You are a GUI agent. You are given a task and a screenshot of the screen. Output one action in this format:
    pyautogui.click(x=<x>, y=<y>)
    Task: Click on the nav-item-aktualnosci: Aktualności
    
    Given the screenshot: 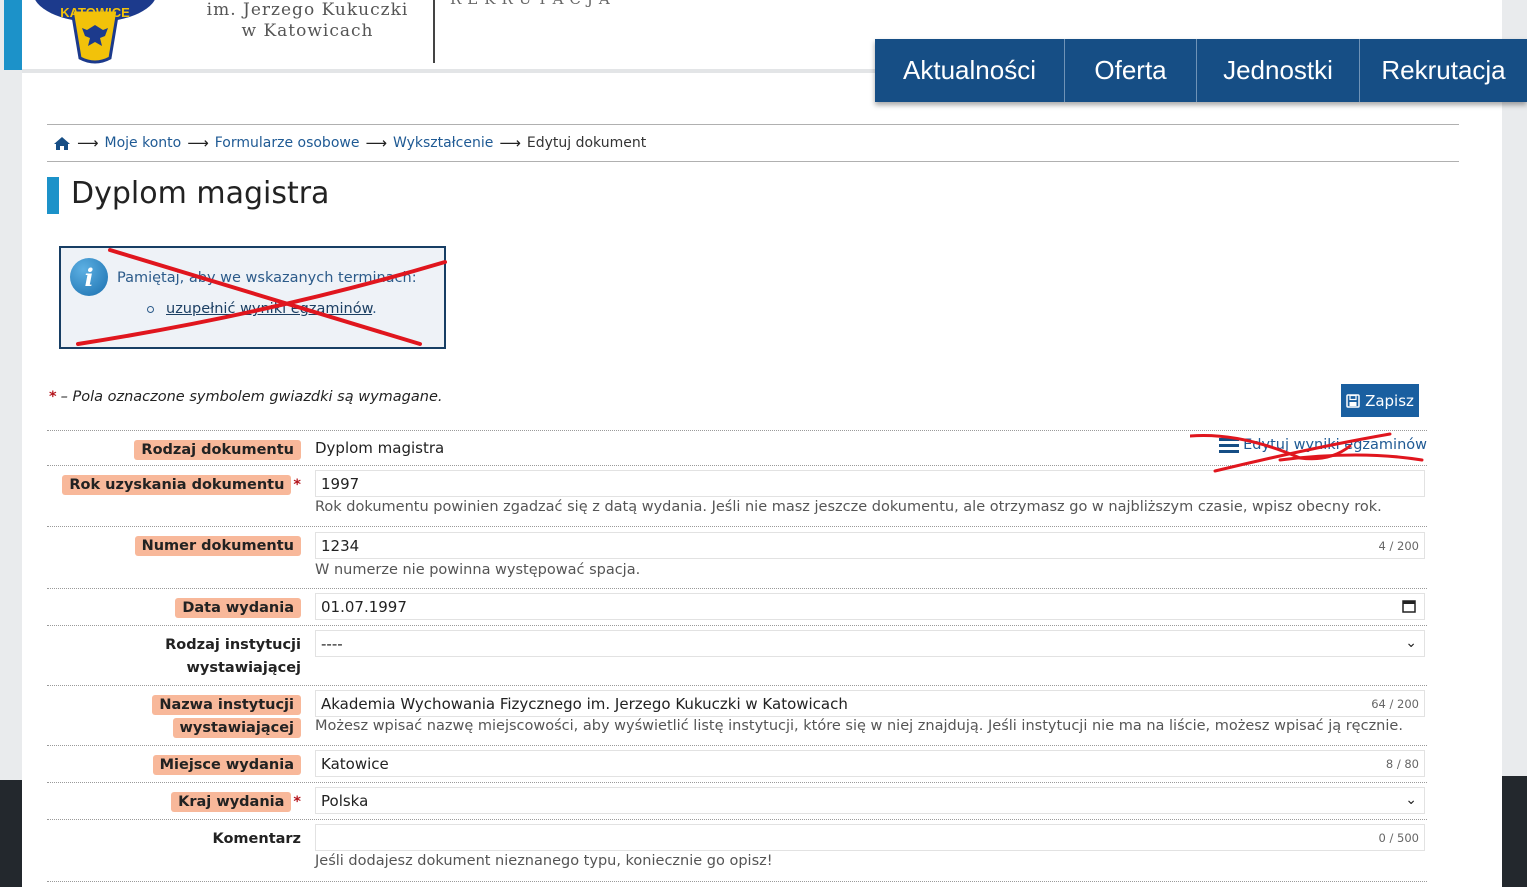 What is the action you would take?
    pyautogui.click(x=970, y=70)
    